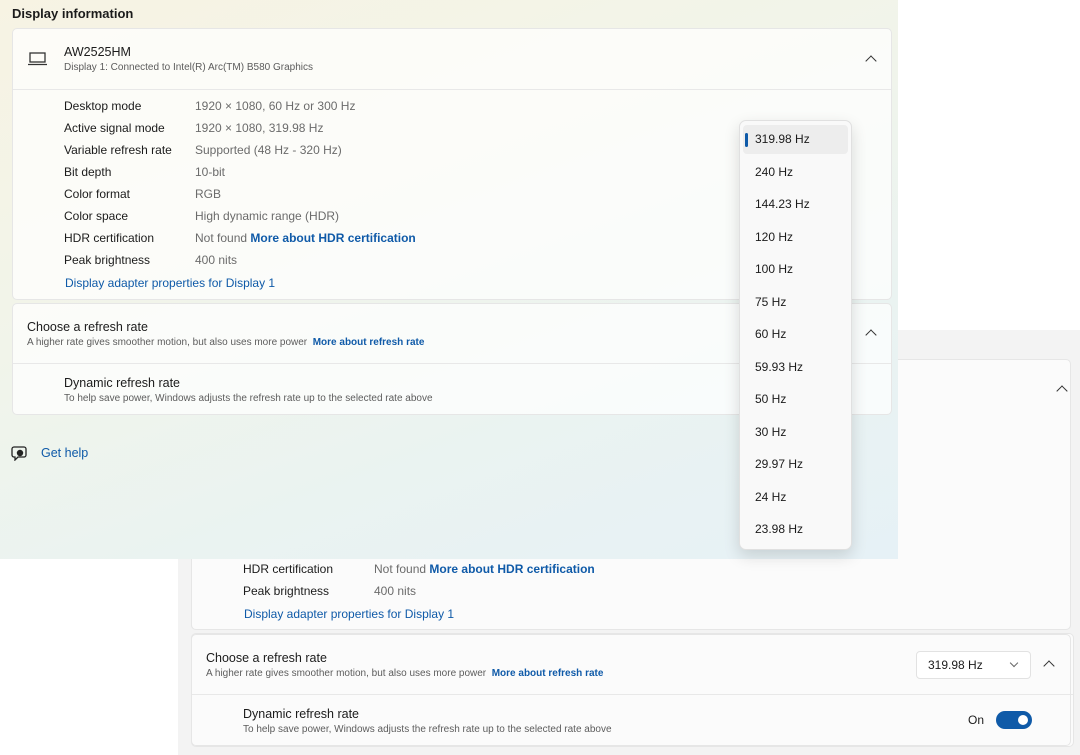 The width and height of the screenshot is (1080, 755). I want to click on rate-option: 50 Hz, so click(795, 399).